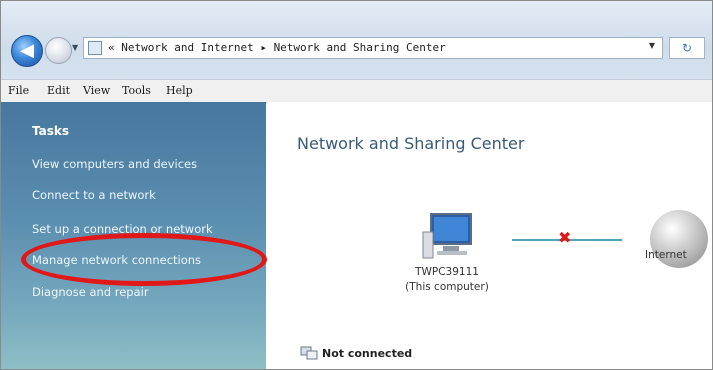 This screenshot has height=370, width=713. I want to click on back-button: ◀, so click(27, 51).